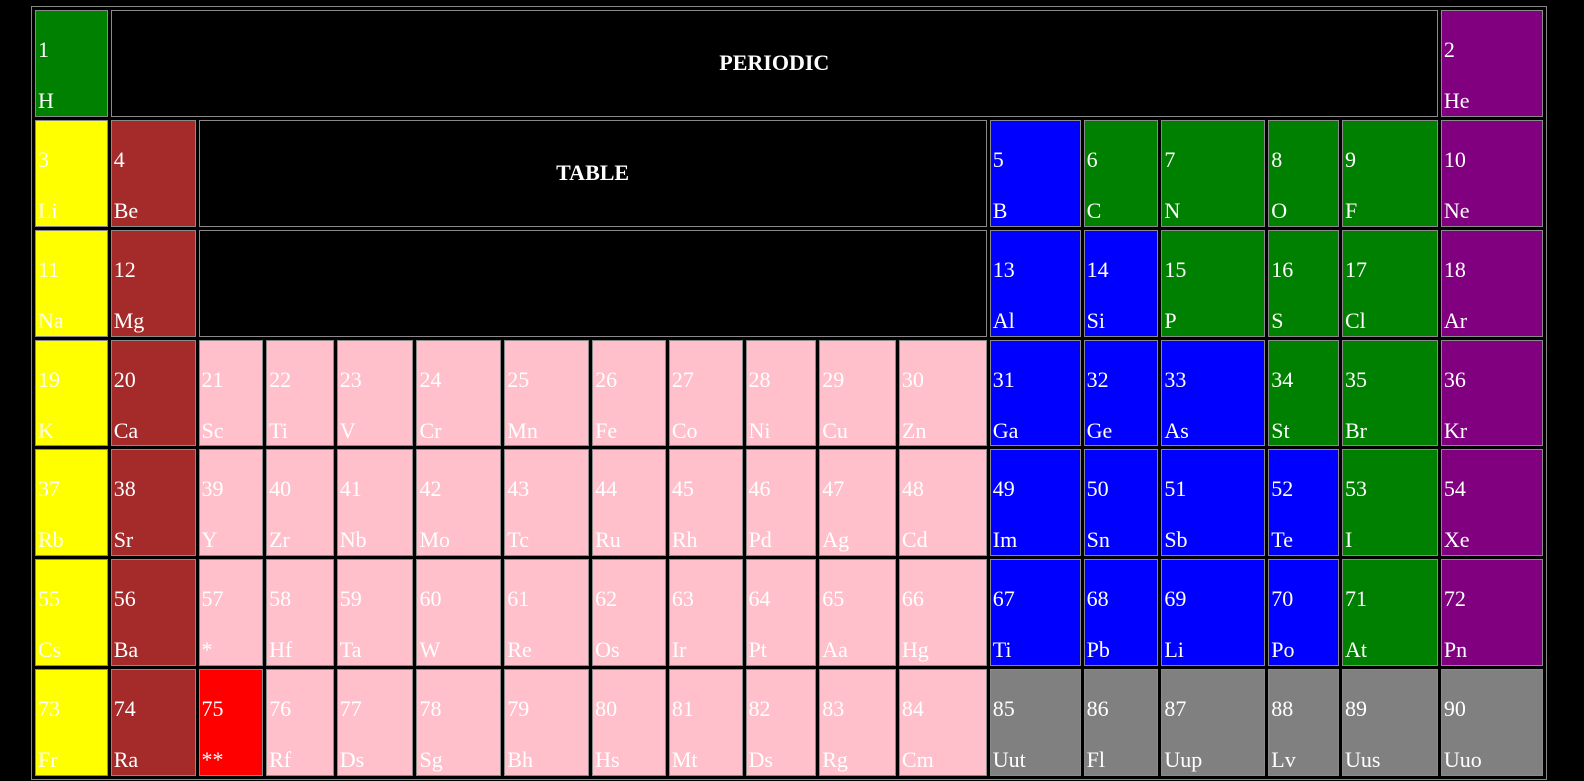 The image size is (1584, 781). Describe the element at coordinates (353, 540) in the screenshot. I see `element-symbol: Nb` at that location.